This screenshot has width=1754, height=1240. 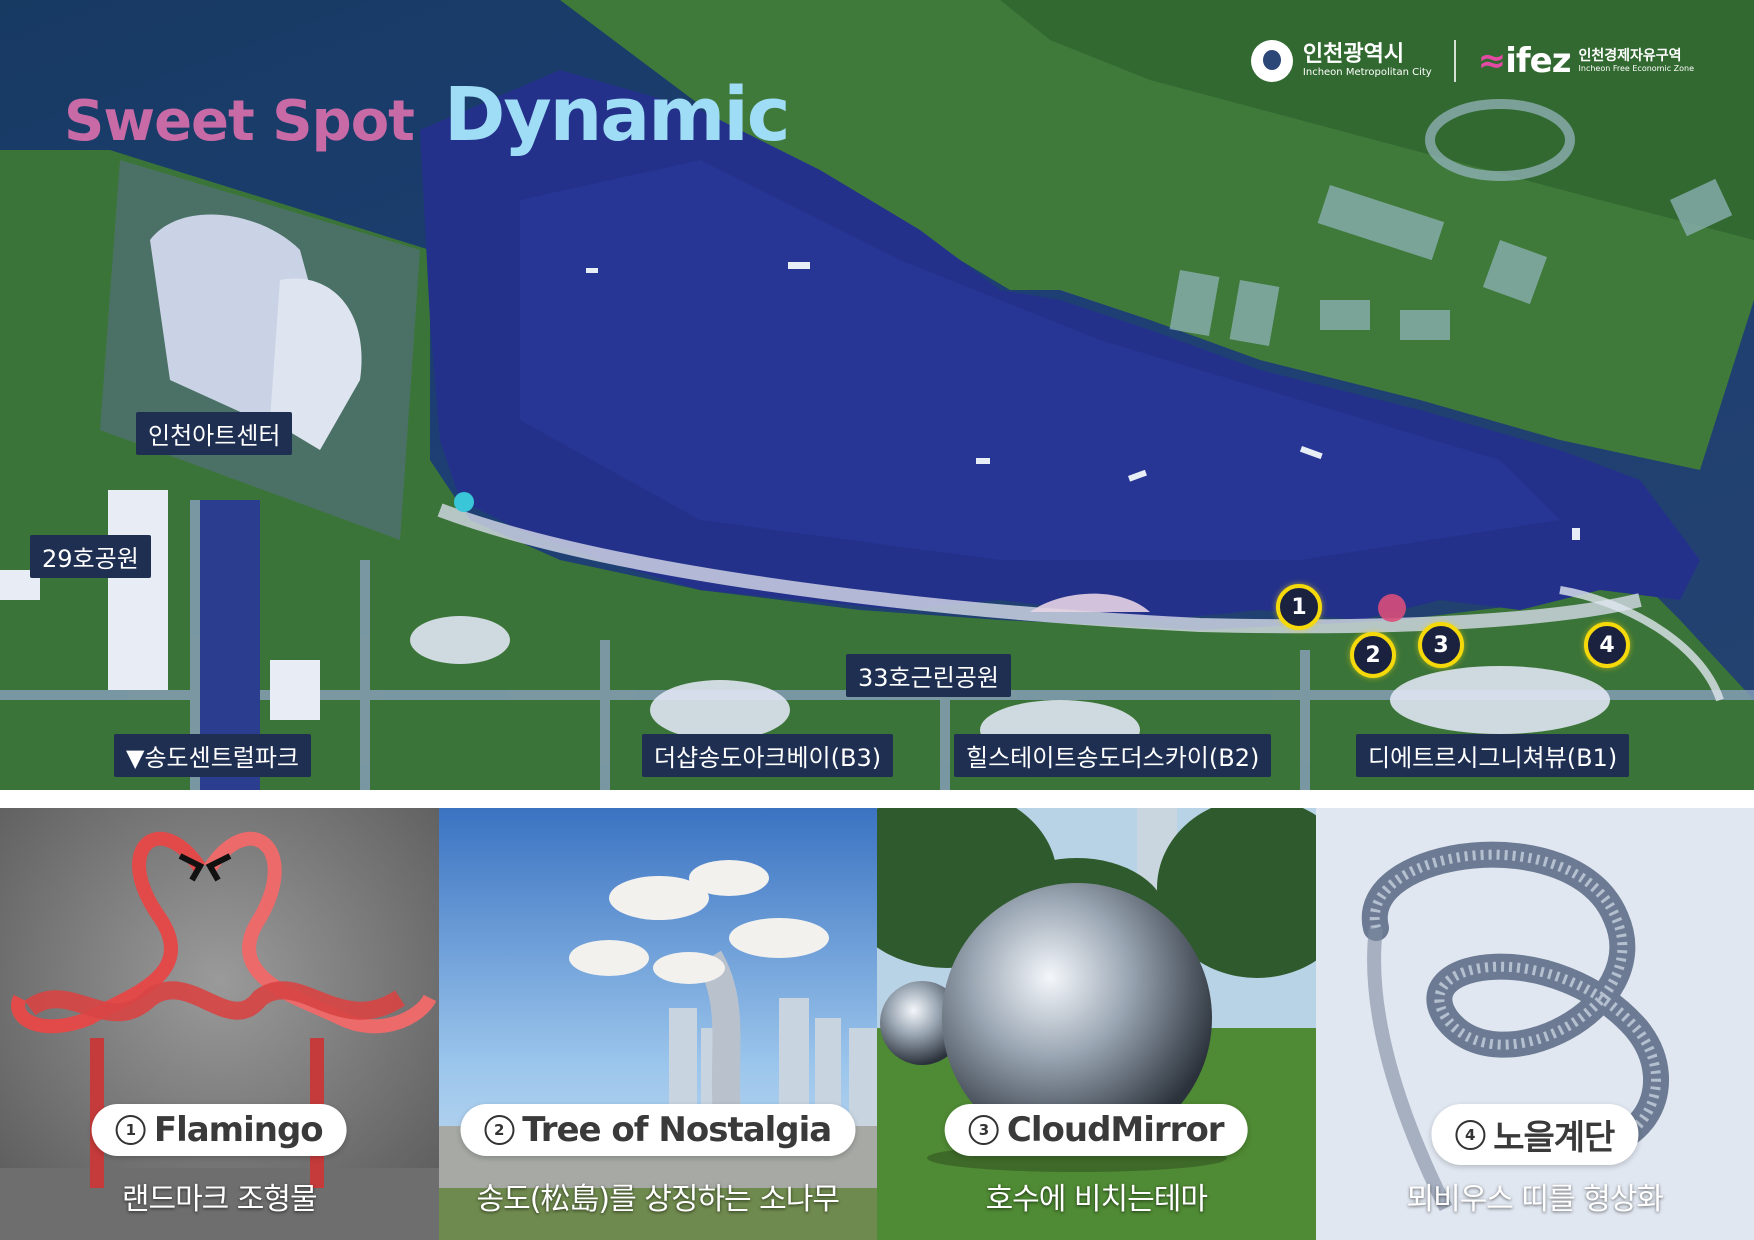 What do you see at coordinates (1630, 56) in the screenshot?
I see `ifez-logo-ko: 인천경제자유구역` at bounding box center [1630, 56].